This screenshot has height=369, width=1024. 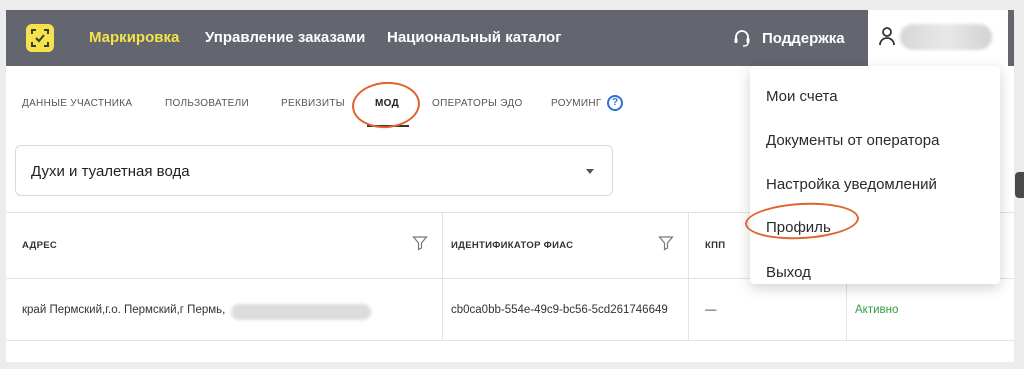 I want to click on side-panel-handle, so click(x=1019, y=185).